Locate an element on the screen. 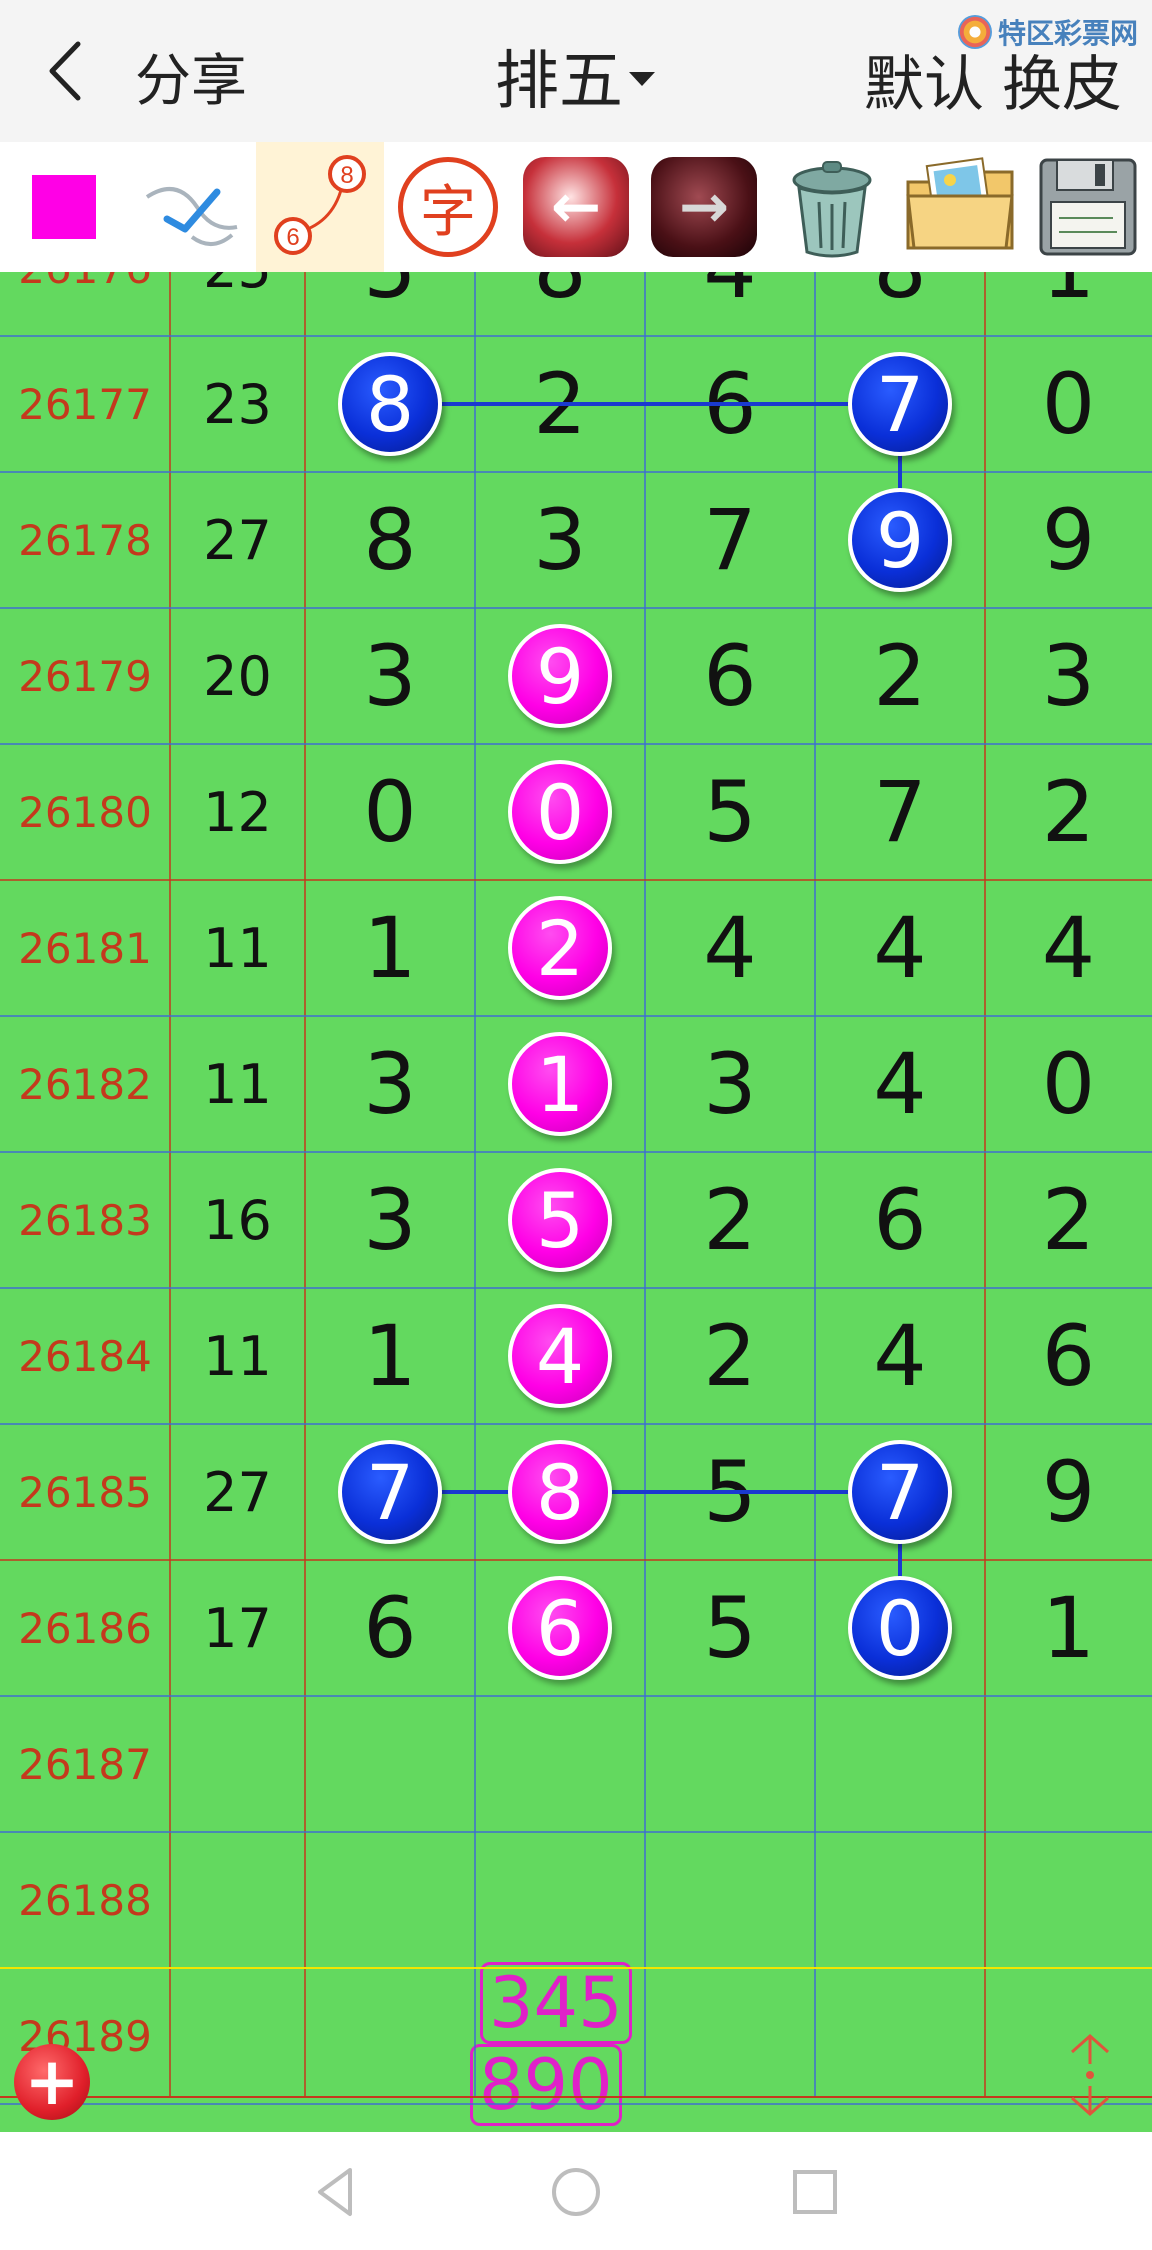 Image resolution: width=1152 pixels, height=2250 pixels. digit-cell-2: 5 is located at coordinates (560, 1220).